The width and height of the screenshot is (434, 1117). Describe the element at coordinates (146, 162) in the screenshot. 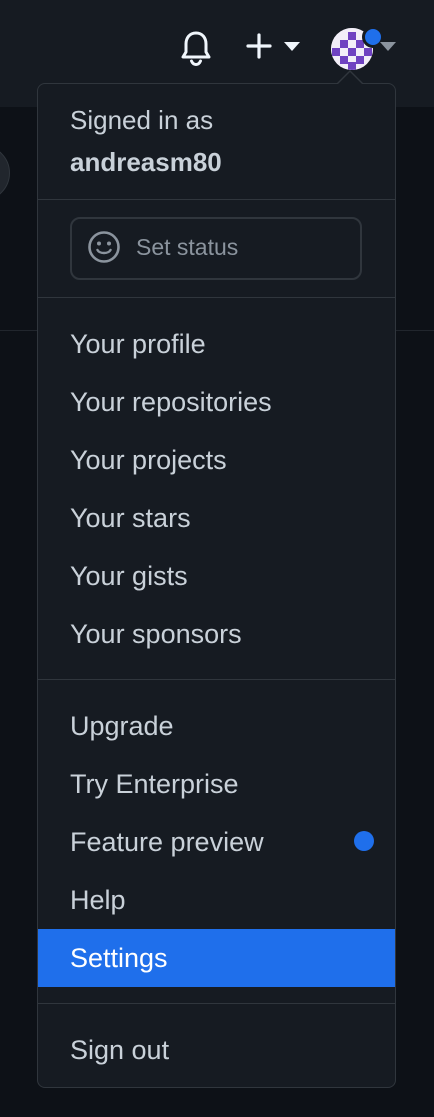

I see `username: andreasm80` at that location.